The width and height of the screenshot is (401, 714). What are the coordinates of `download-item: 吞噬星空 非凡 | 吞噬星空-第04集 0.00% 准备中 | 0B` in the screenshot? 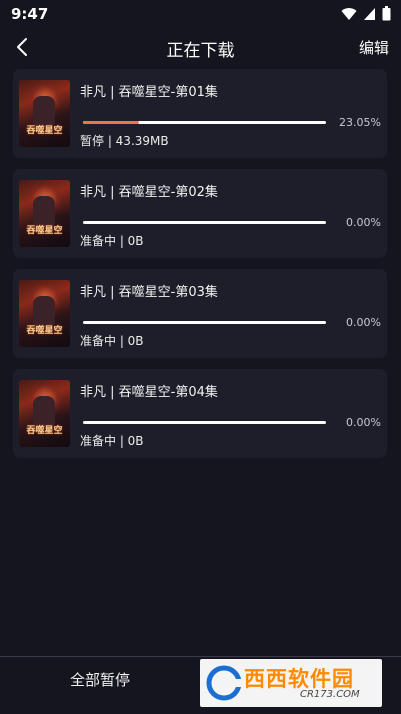 It's located at (200, 413).